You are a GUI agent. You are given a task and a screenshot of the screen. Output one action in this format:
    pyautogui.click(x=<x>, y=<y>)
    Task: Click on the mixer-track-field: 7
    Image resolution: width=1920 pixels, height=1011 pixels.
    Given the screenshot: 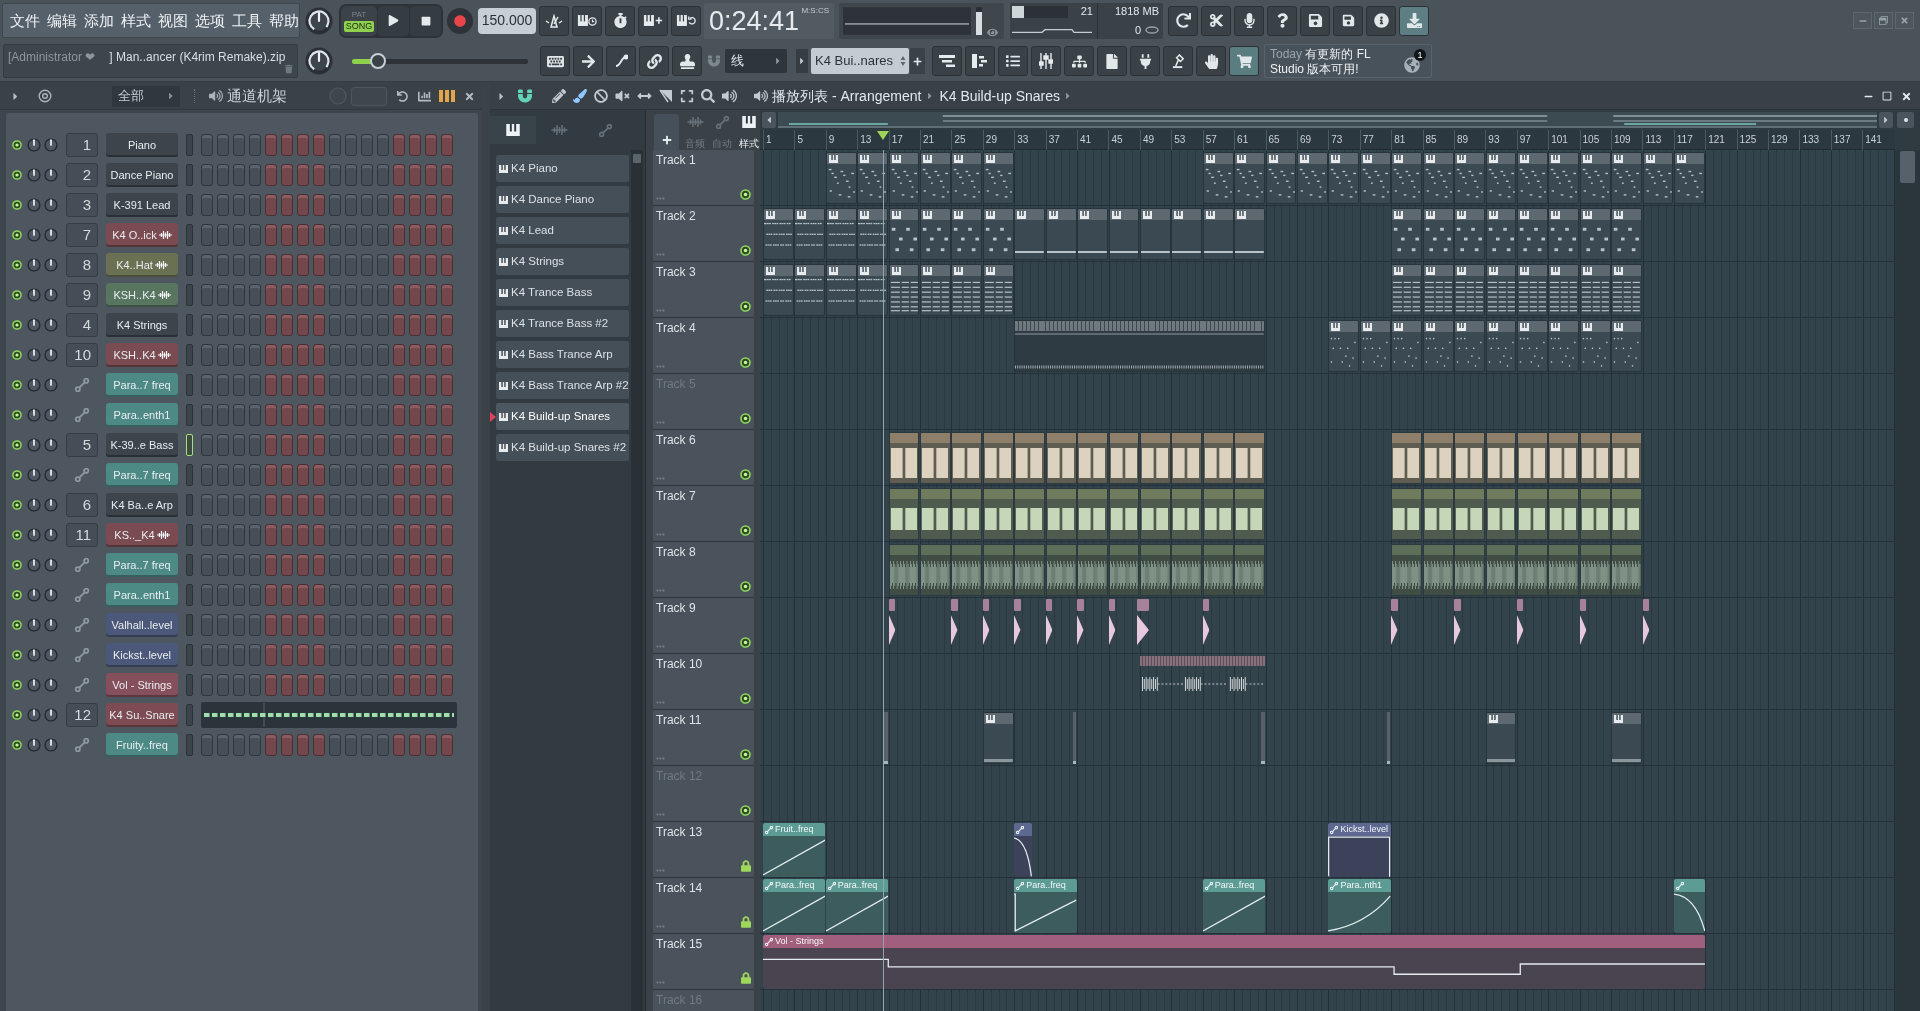 What is the action you would take?
    pyautogui.click(x=82, y=235)
    